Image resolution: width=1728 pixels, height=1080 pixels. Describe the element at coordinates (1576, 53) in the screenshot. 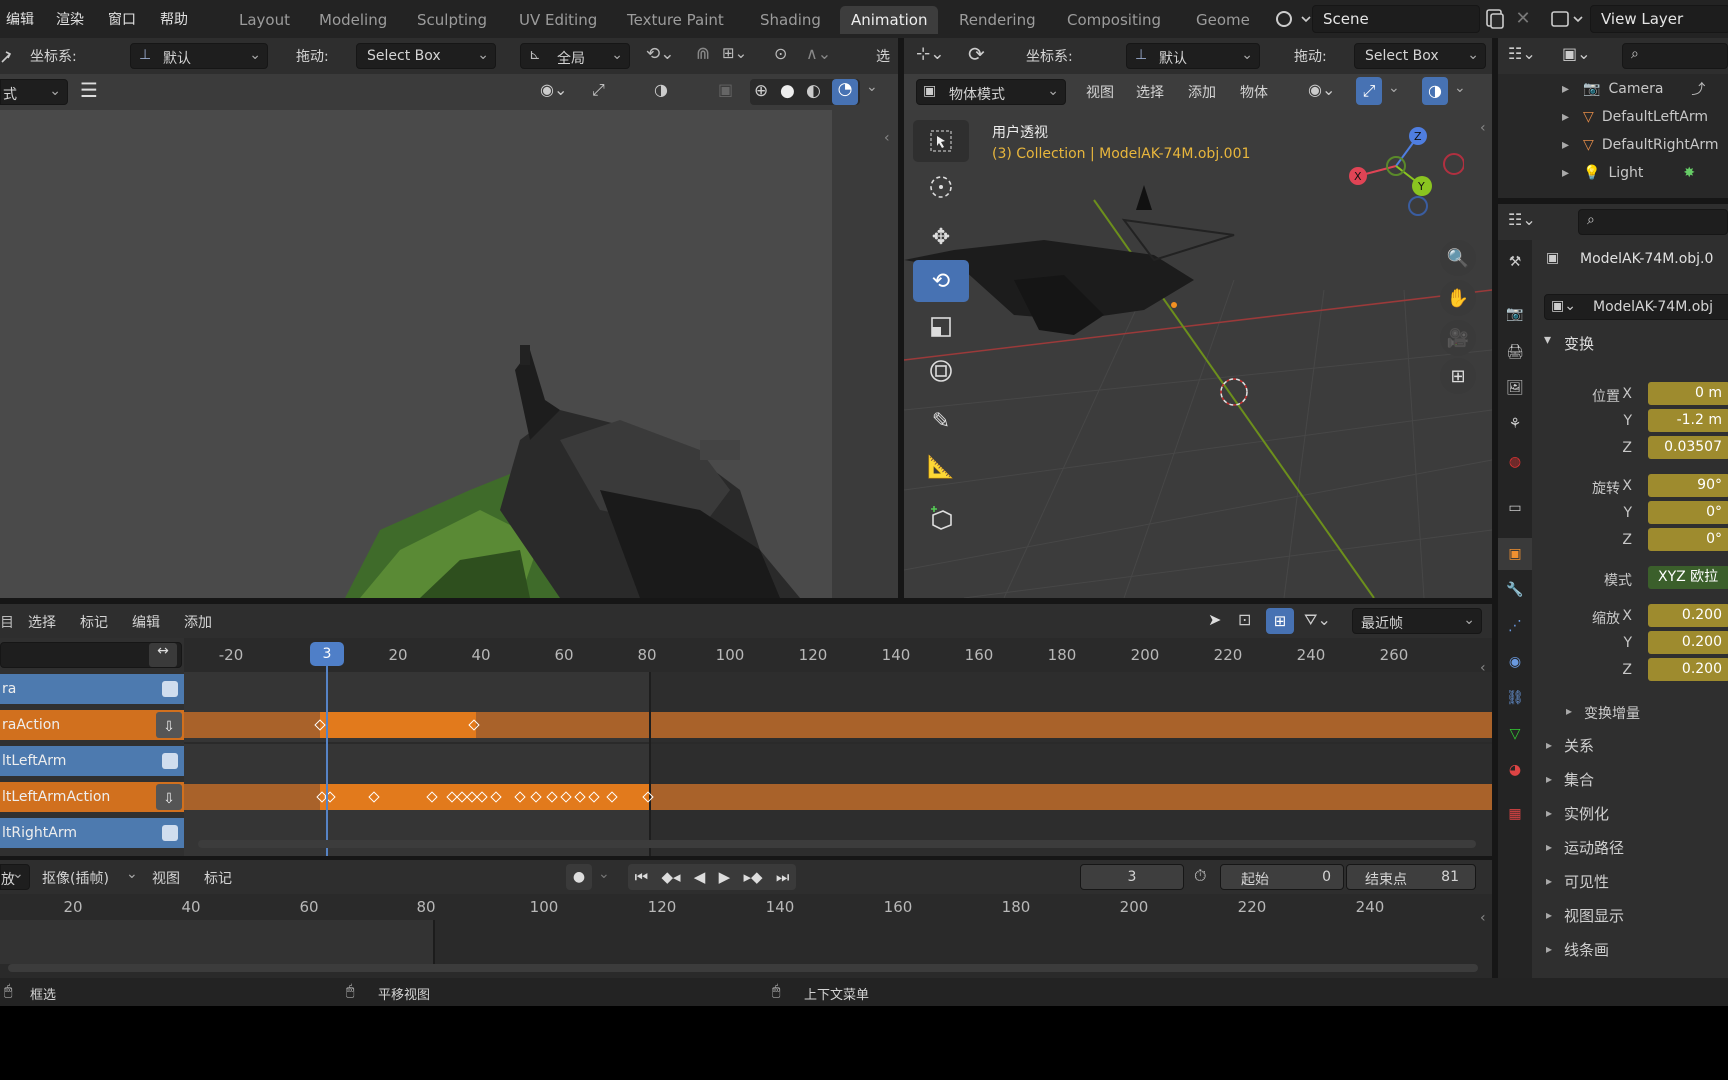

I see `filter-icon: ▣⌄` at that location.